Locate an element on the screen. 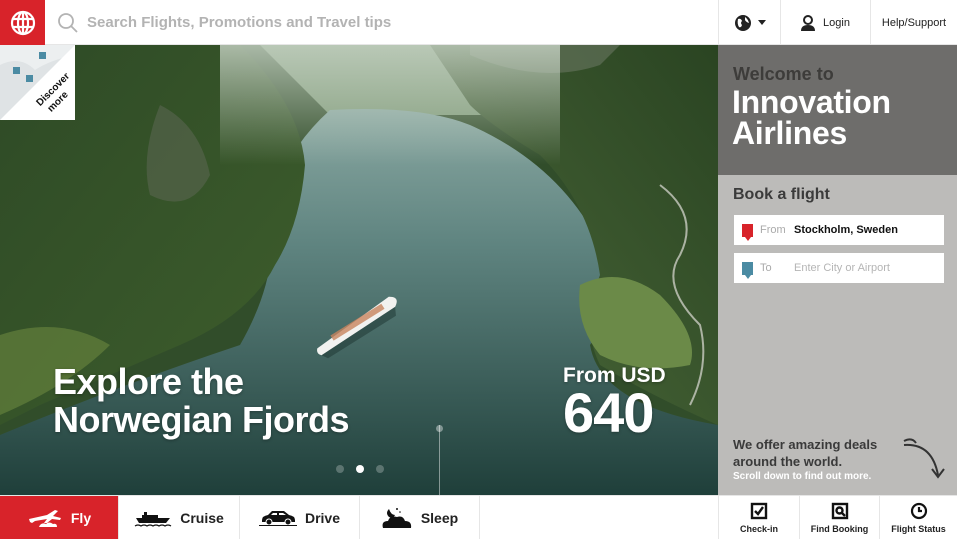  to-field: To is located at coordinates (839, 268).